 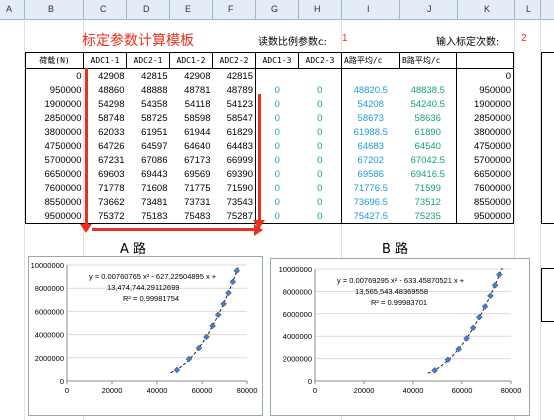 What do you see at coordinates (148, 174) in the screenshot?
I see `cell-adc2-1: 69443` at bounding box center [148, 174].